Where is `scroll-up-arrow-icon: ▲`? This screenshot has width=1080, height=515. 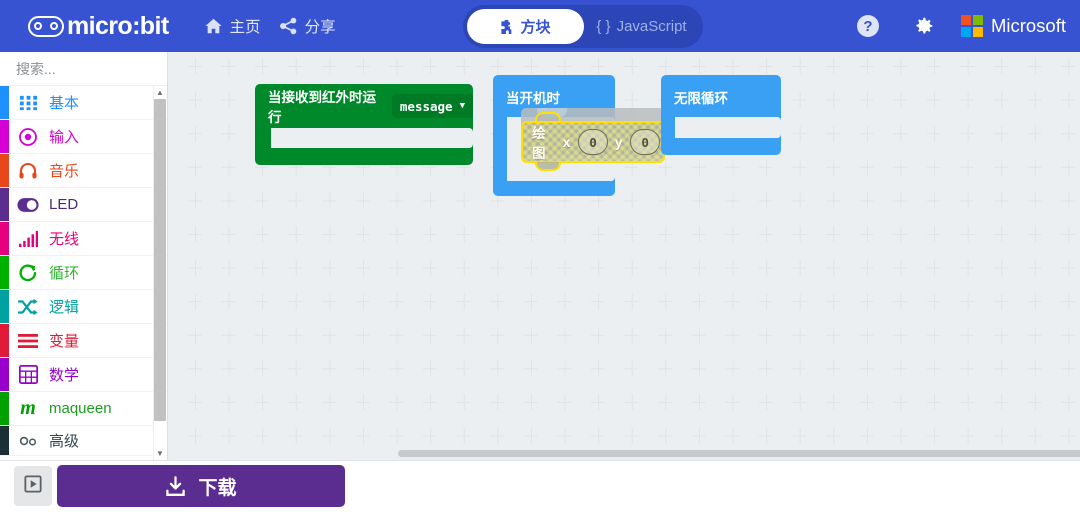
scroll-up-arrow-icon: ▲ is located at coordinates (160, 92).